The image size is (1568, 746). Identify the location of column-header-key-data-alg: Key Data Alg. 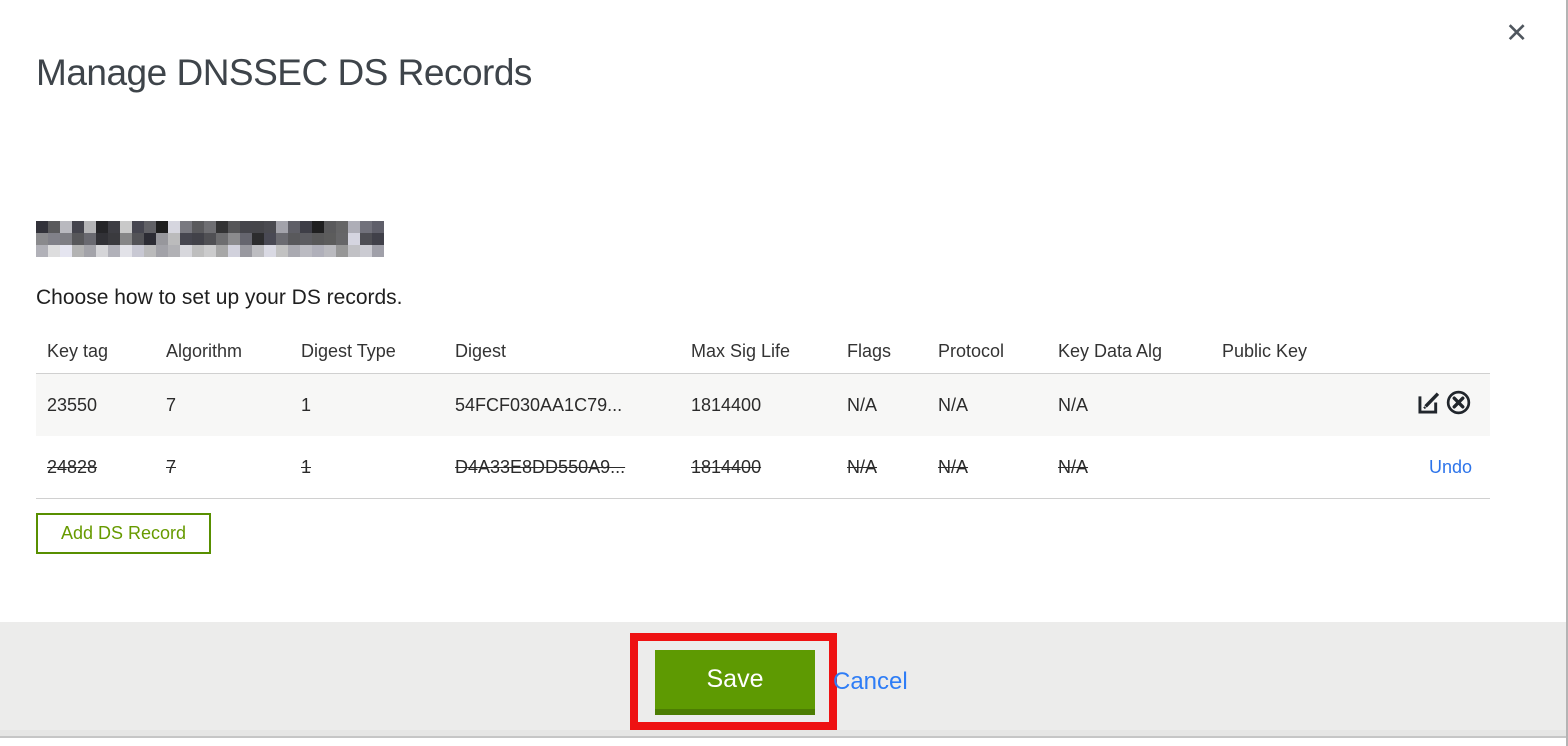
(1129, 352).